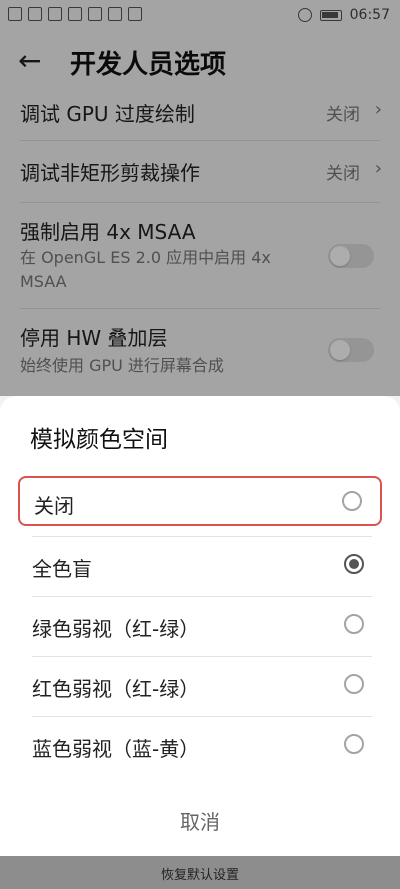 This screenshot has width=400, height=889. What do you see at coordinates (99, 440) in the screenshot?
I see `sheet-title: 模拟颜色空间` at bounding box center [99, 440].